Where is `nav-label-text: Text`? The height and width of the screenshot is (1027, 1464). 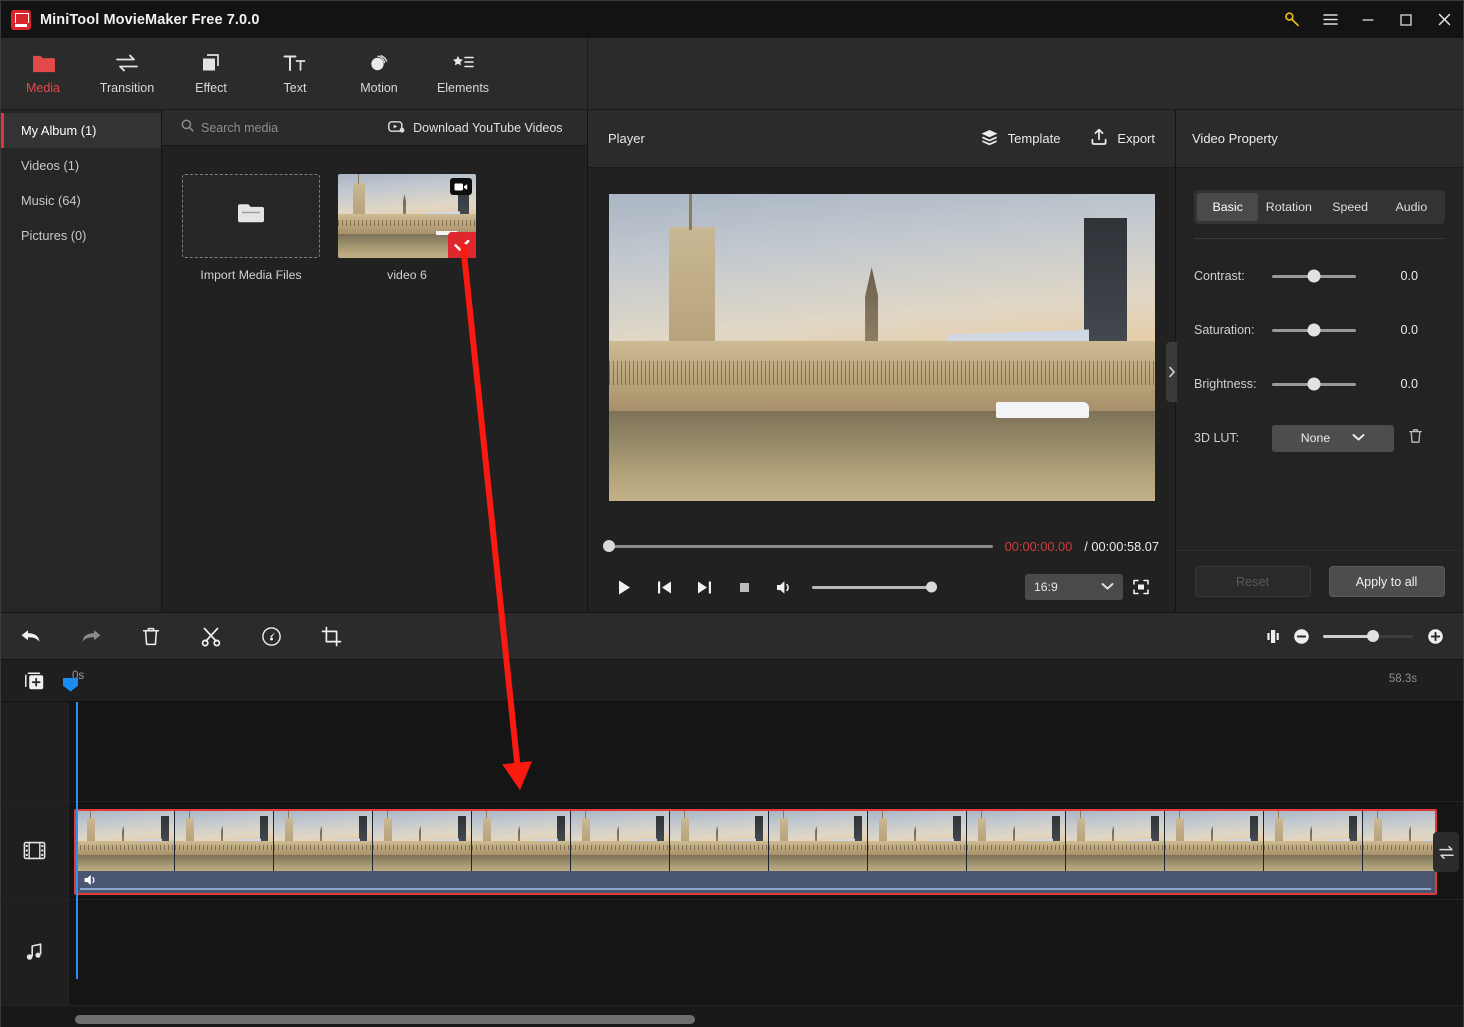 nav-label-text: Text is located at coordinates (295, 88).